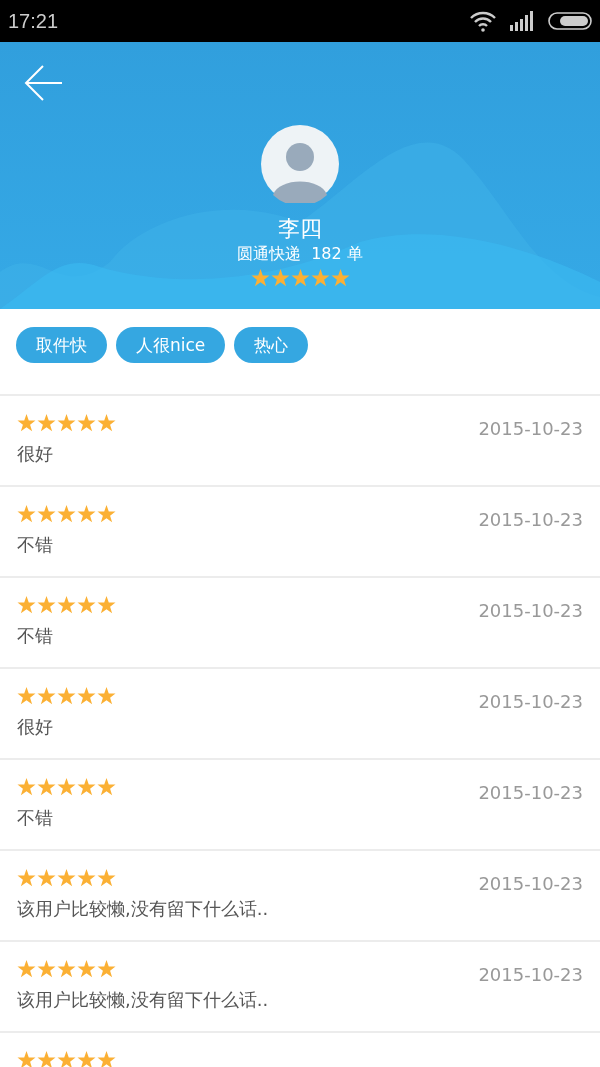 This screenshot has height=1067, width=600. What do you see at coordinates (522, 21) in the screenshot?
I see `signal-icon` at bounding box center [522, 21].